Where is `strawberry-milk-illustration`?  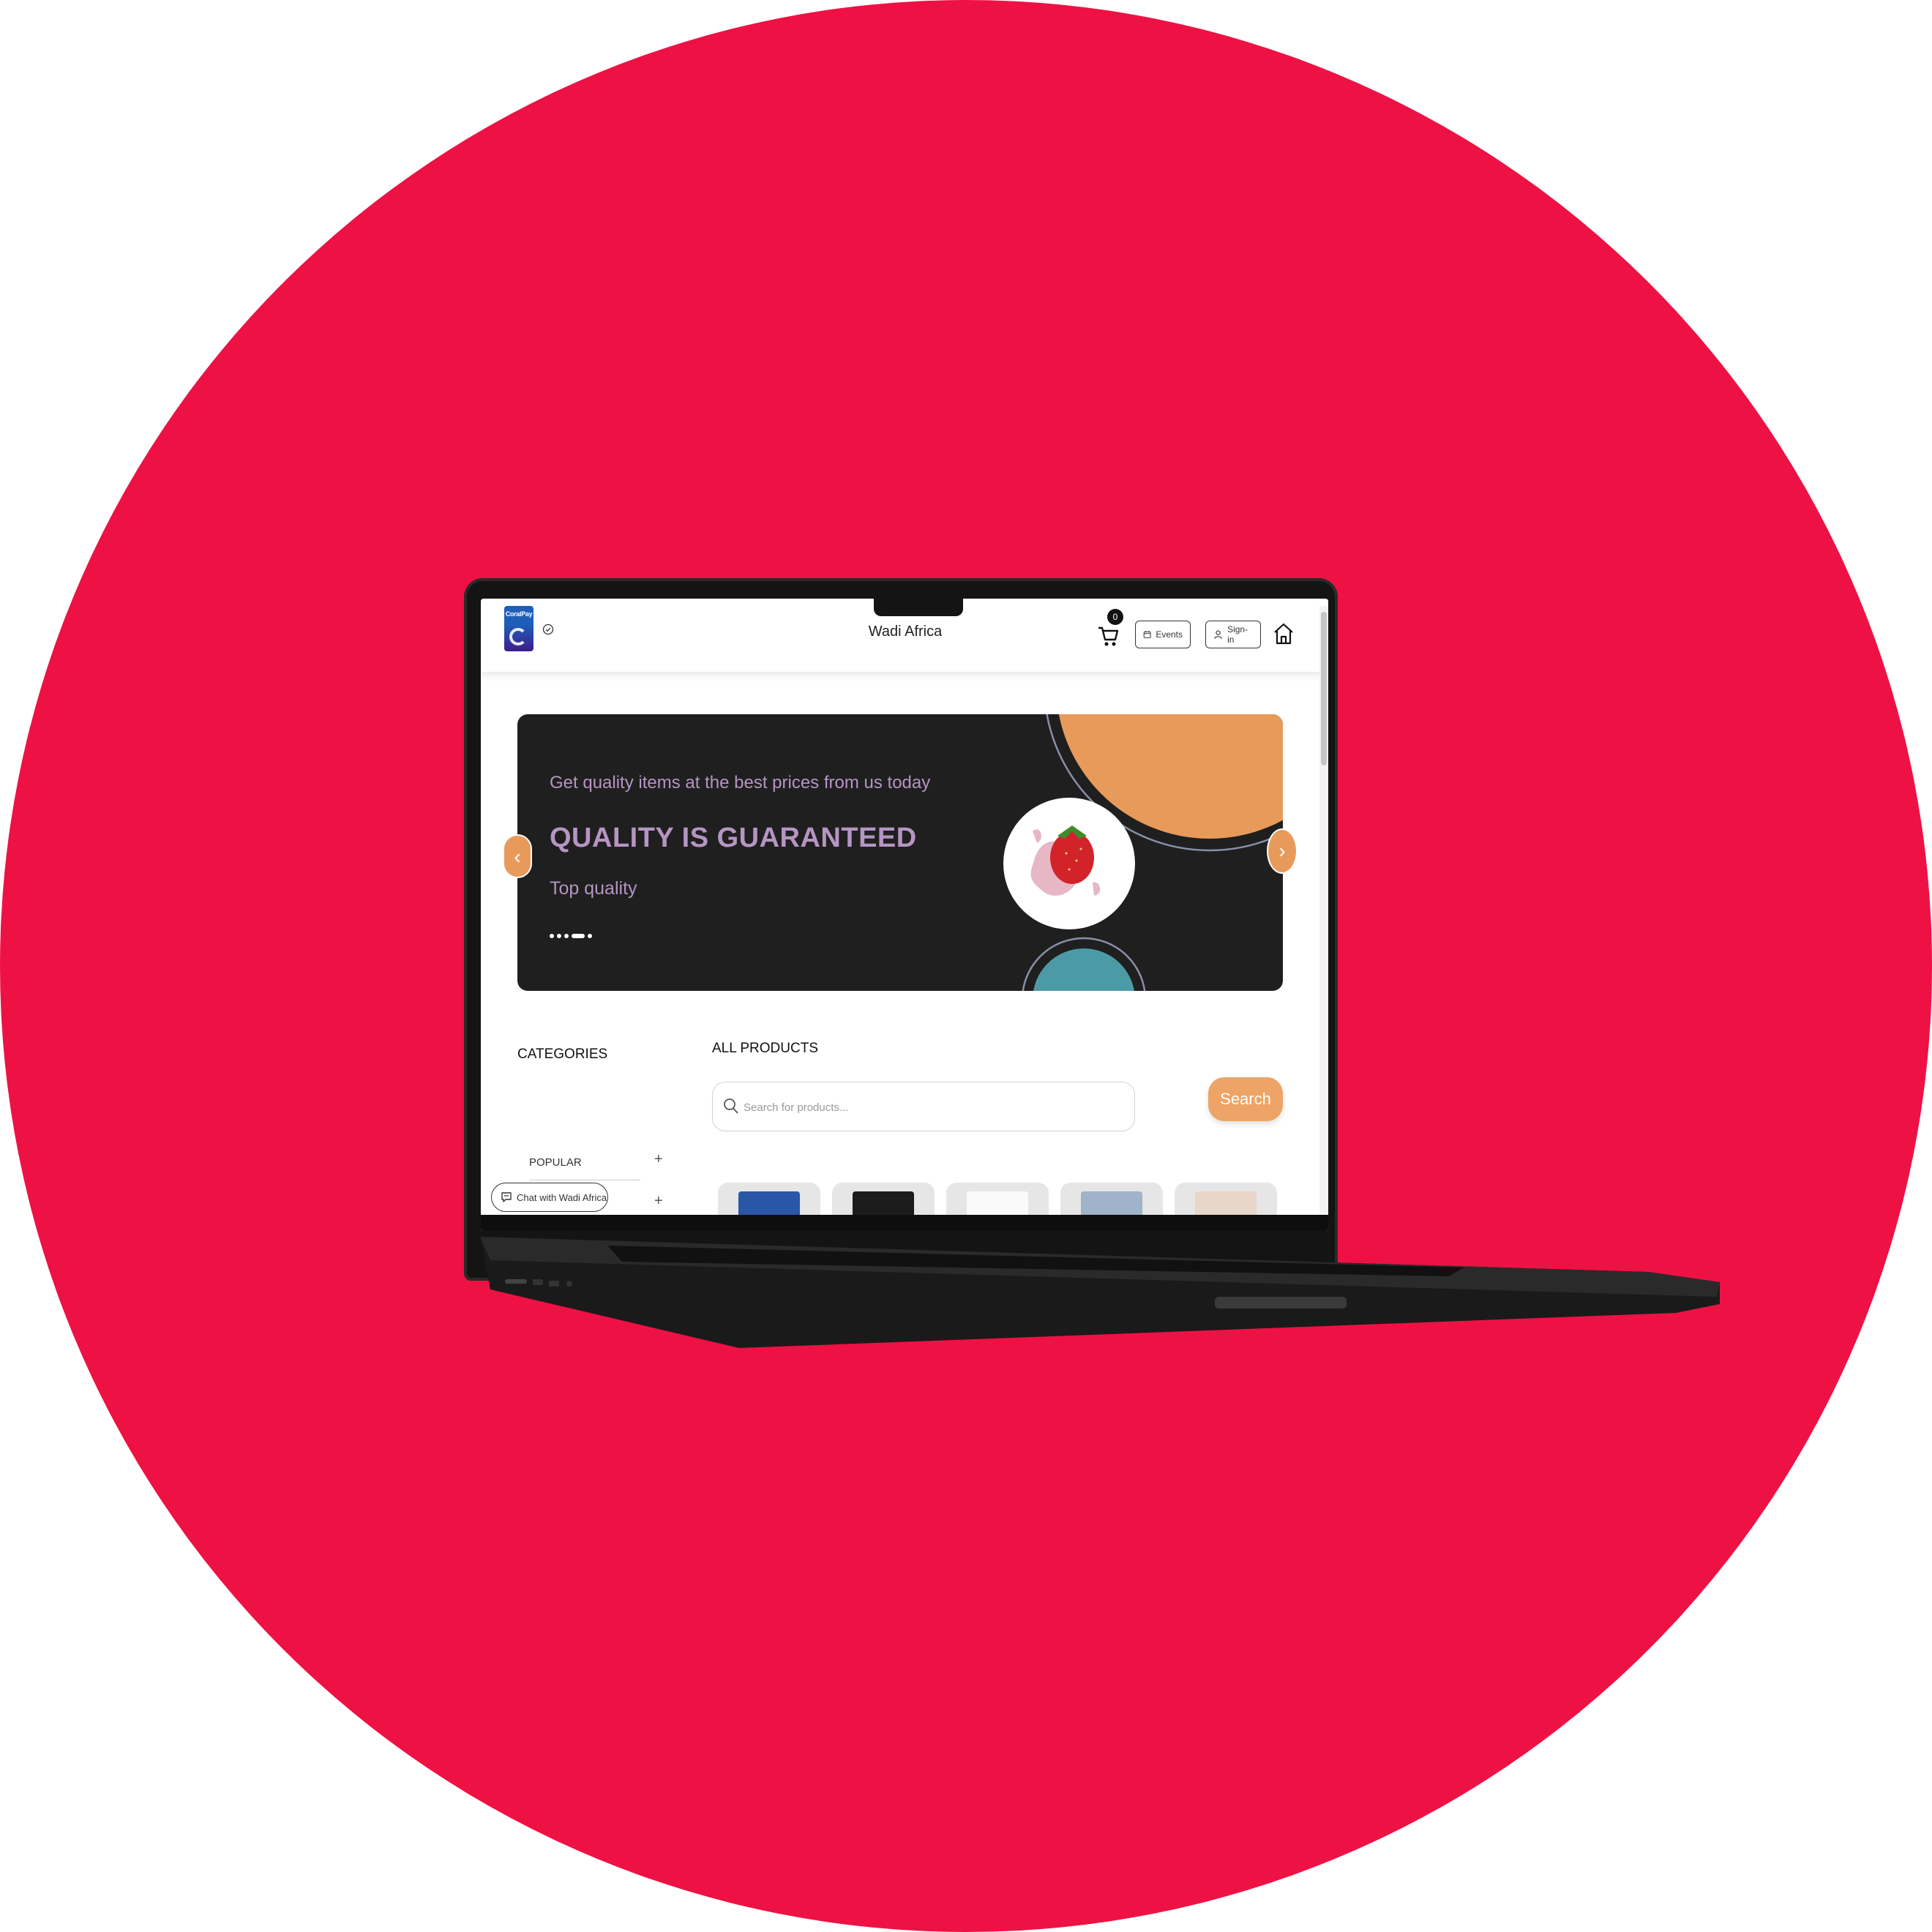
strawberry-milk-illustration is located at coordinates (1143, 852).